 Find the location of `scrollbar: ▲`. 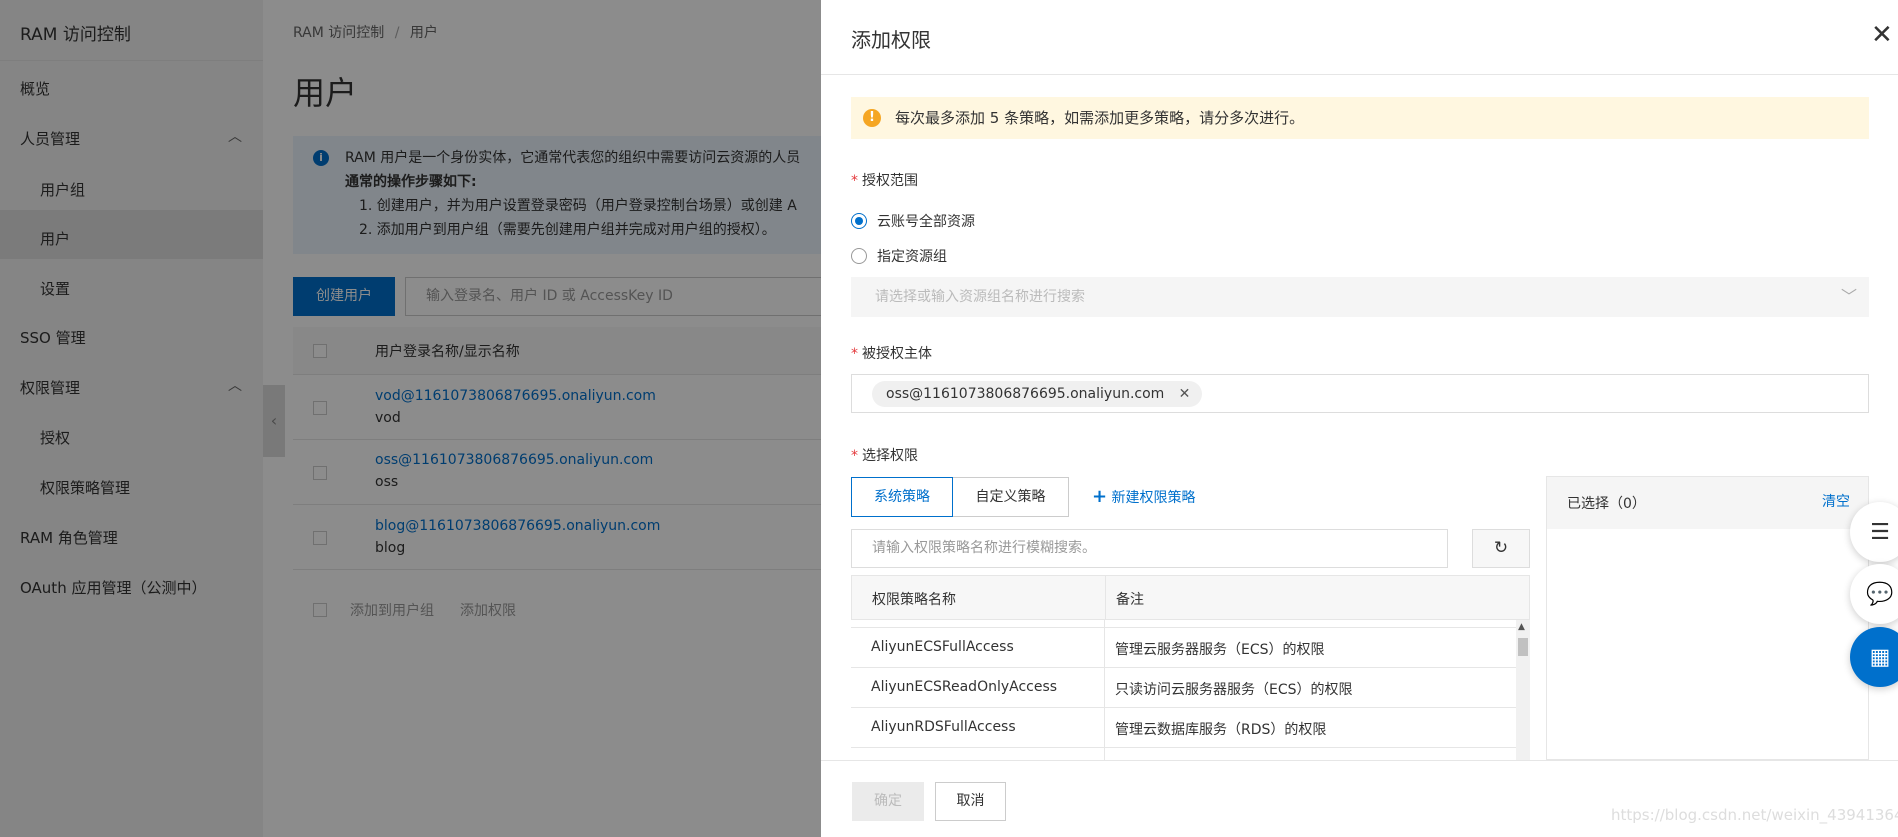

scrollbar: ▲ is located at coordinates (1523, 690).